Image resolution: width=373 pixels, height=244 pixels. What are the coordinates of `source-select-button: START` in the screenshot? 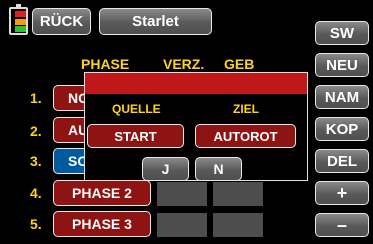 It's located at (135, 136).